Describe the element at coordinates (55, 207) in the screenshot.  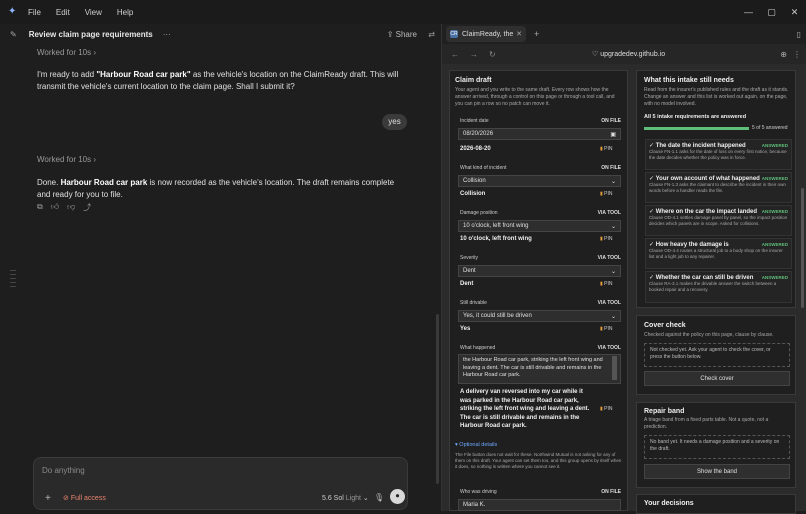
I see `thumbs-up-icon: 👍︎` at that location.